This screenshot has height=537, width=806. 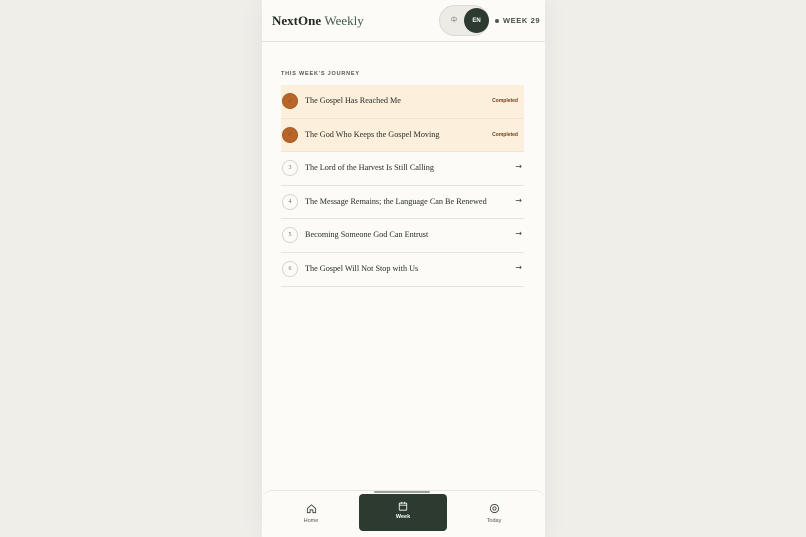 What do you see at coordinates (372, 134) in the screenshot?
I see `journey-item-title: The God Who Keeps the Gospel Moving` at bounding box center [372, 134].